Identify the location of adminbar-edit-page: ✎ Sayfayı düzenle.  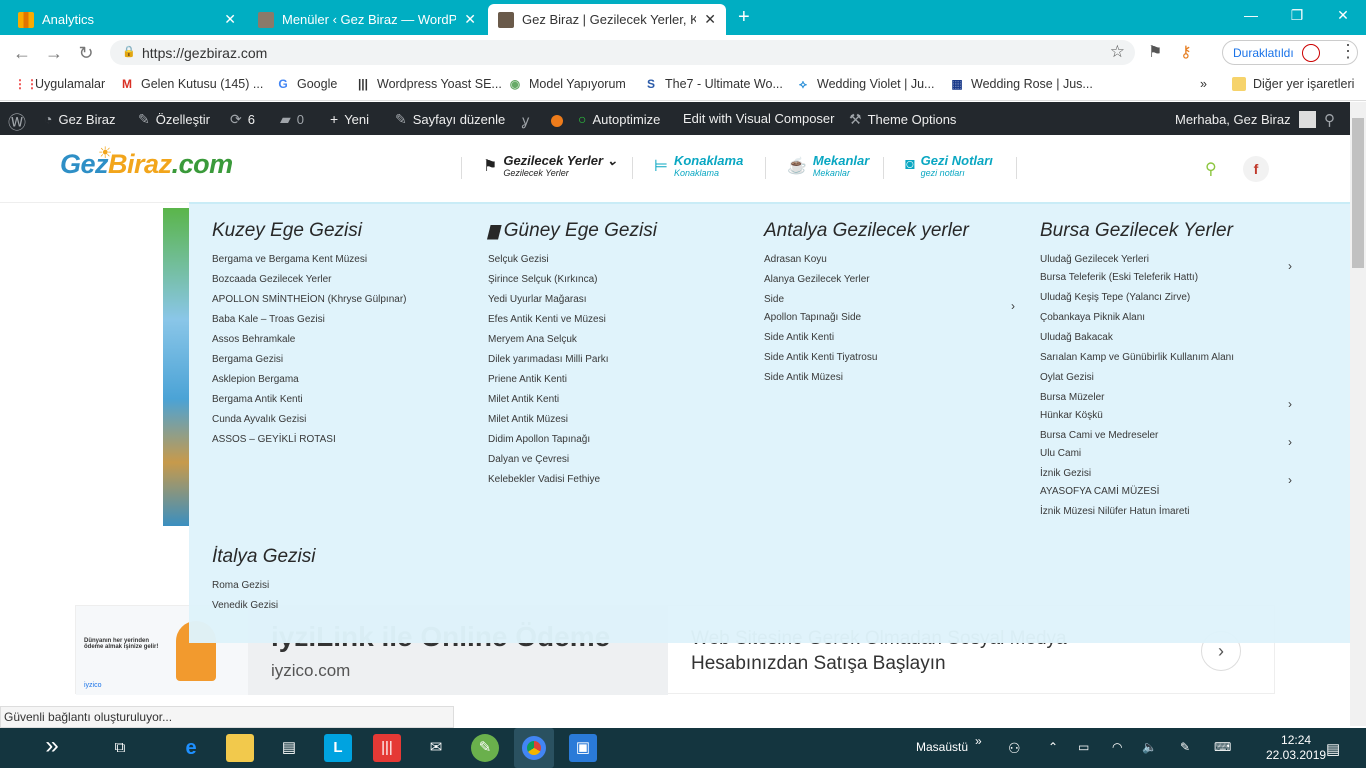
(450, 119).